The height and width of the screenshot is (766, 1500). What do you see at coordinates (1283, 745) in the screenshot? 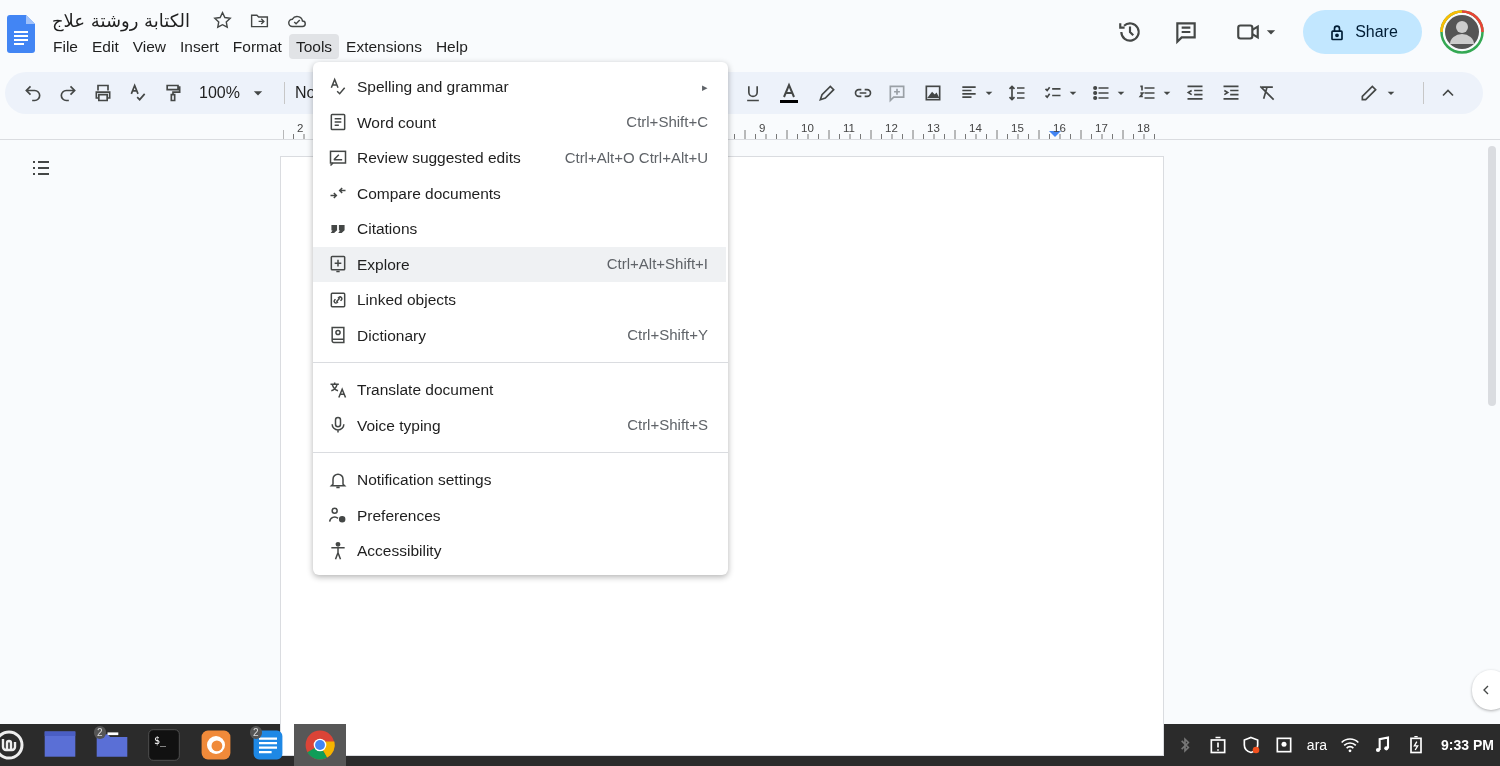
I see `drive-icon` at bounding box center [1283, 745].